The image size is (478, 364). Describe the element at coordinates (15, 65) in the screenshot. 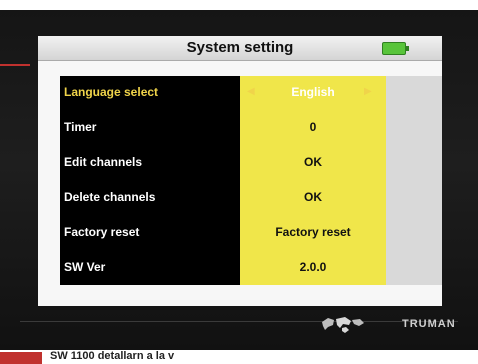

I see `red-accent-line` at that location.